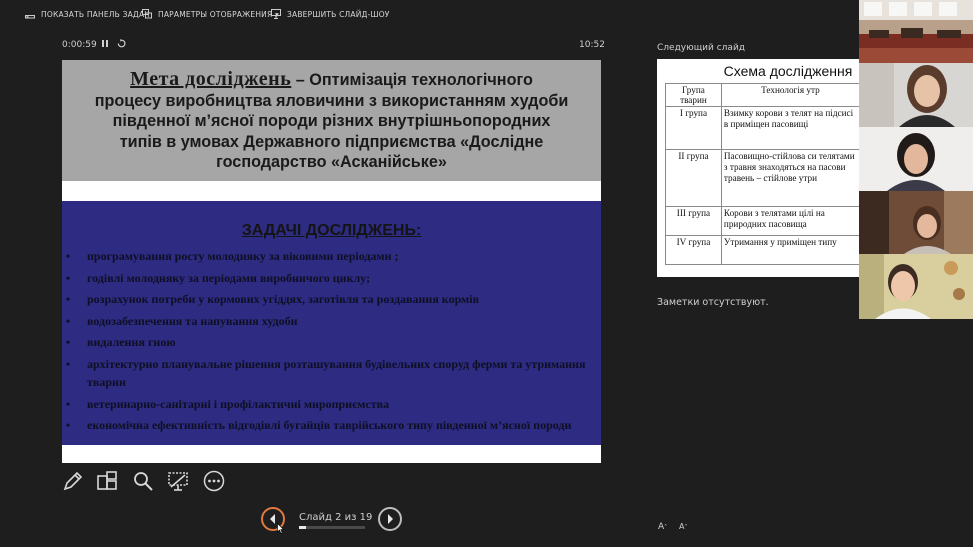 This screenshot has height=547, width=973. What do you see at coordinates (211, 79) in the screenshot?
I see `goal-heading: Мета досліджень` at bounding box center [211, 79].